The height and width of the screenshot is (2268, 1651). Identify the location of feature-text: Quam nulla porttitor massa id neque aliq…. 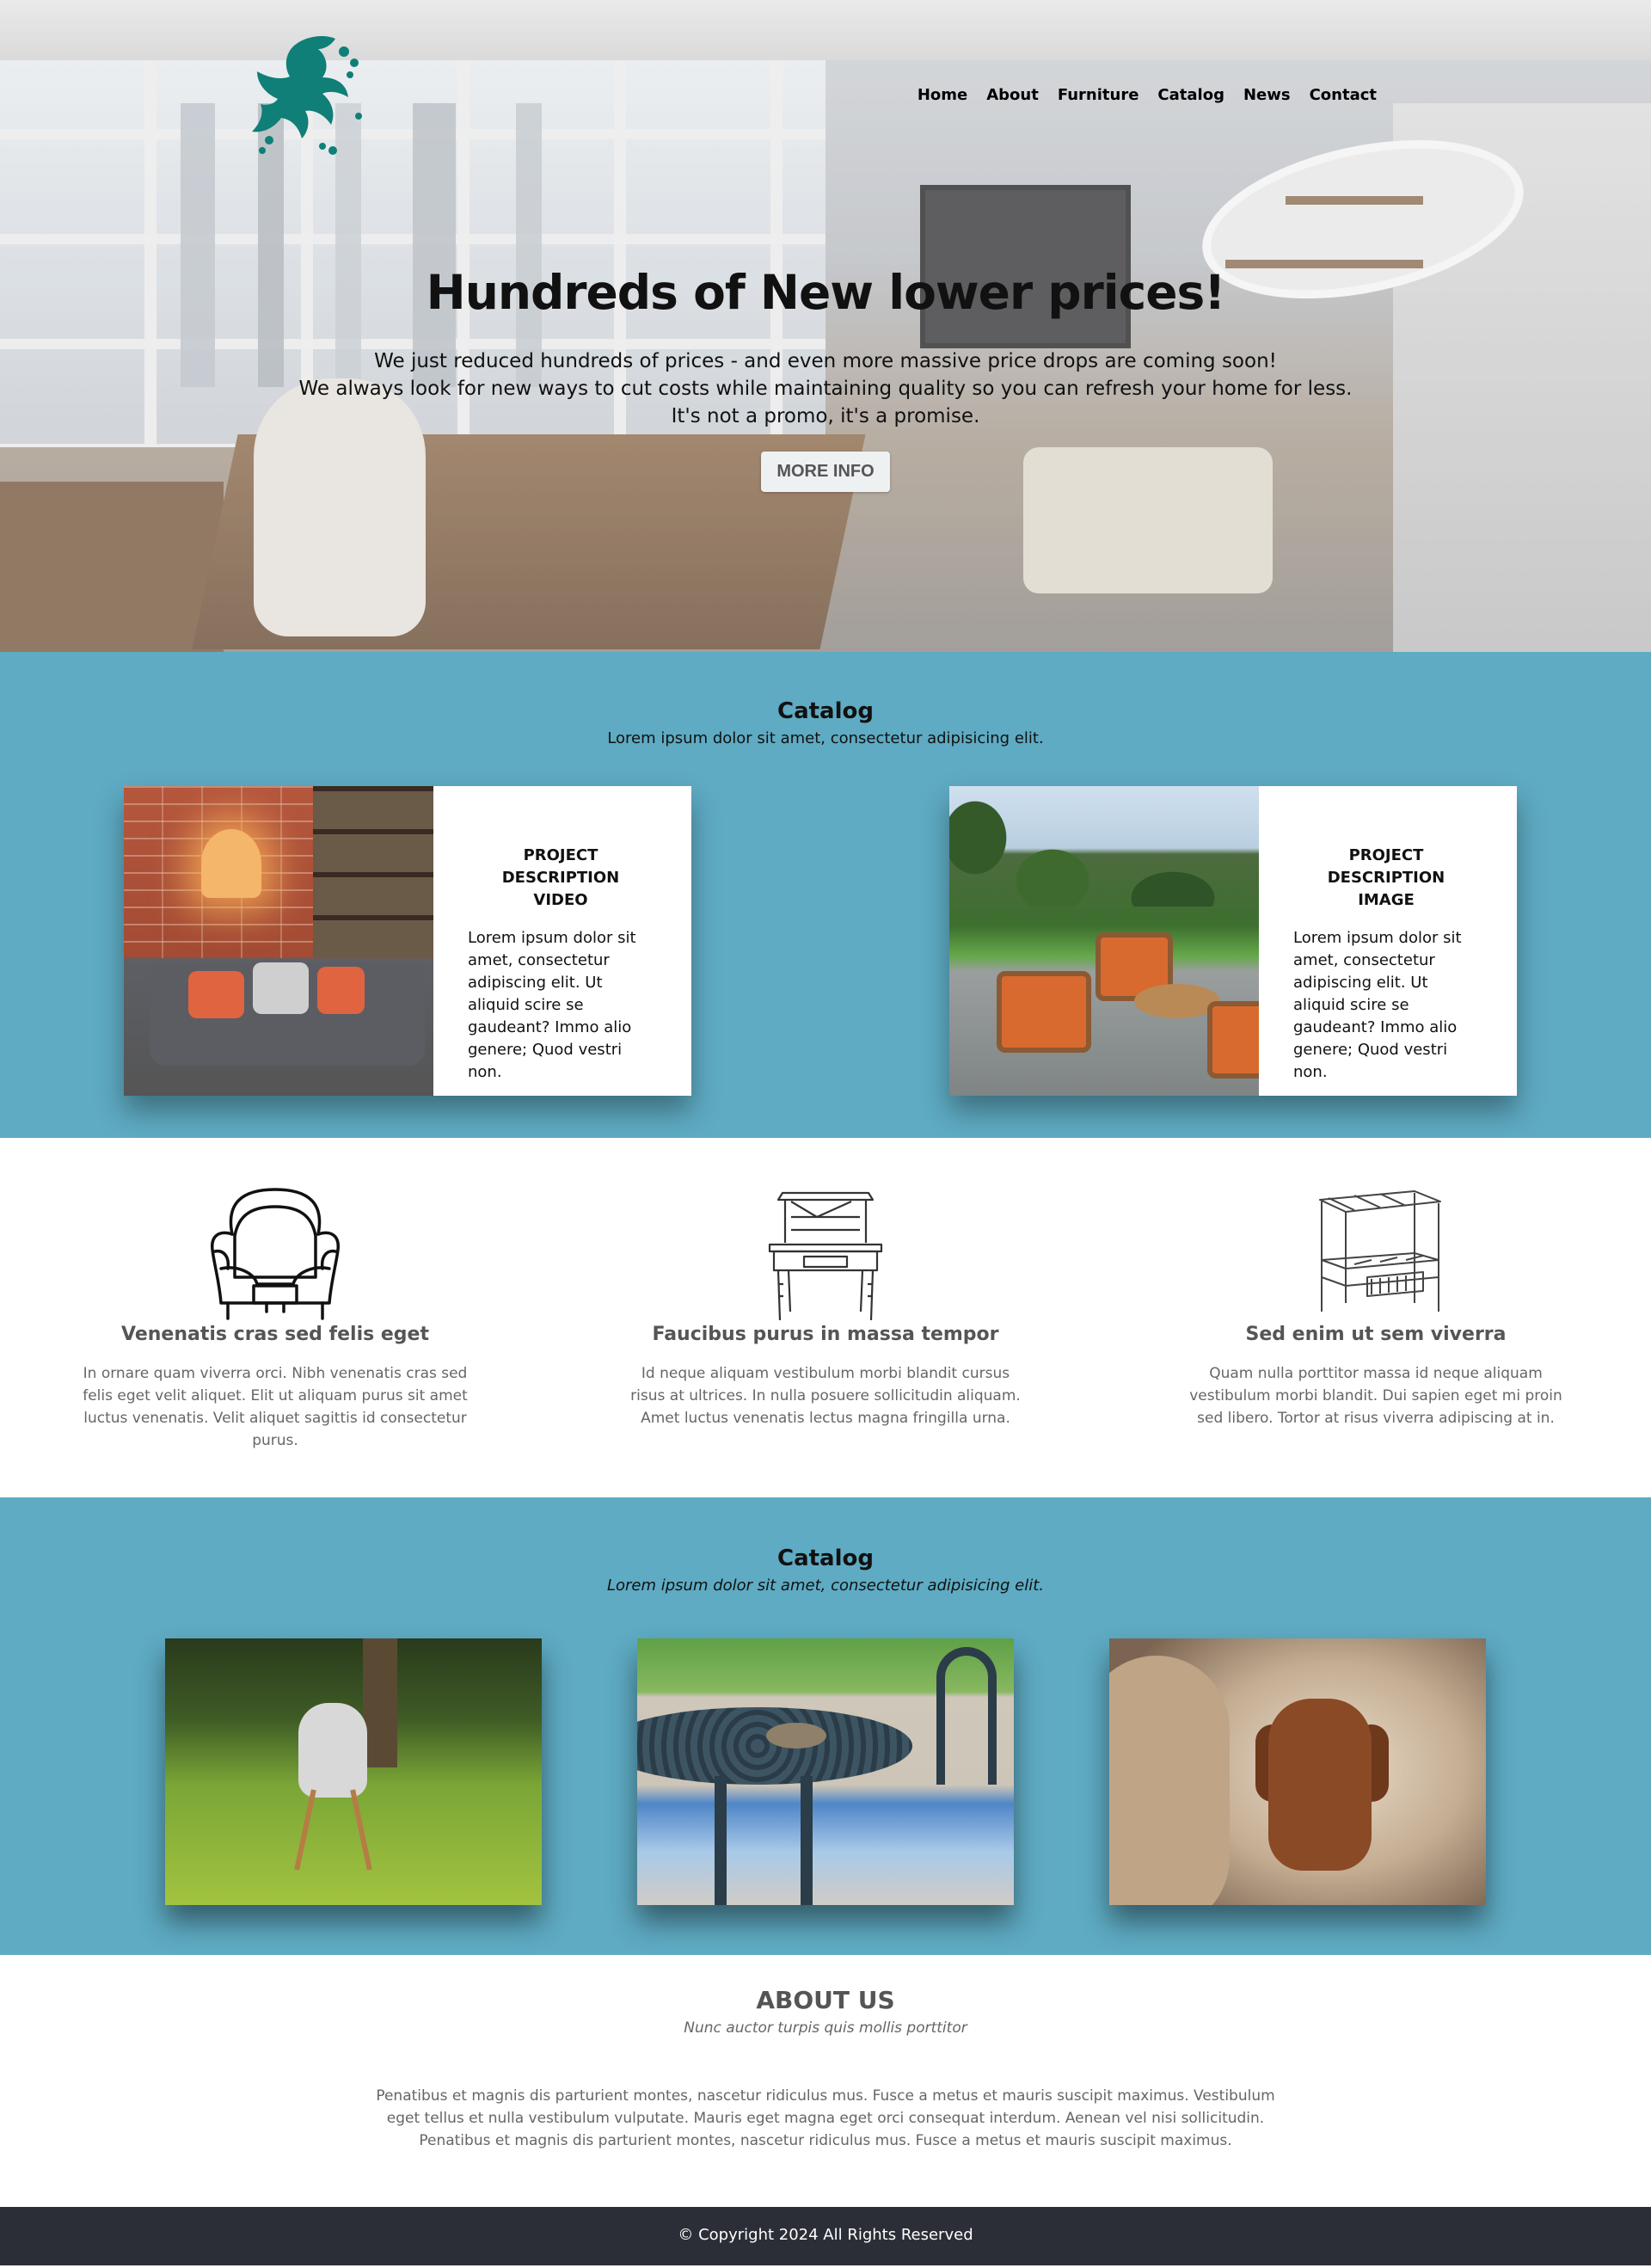
(1375, 1396).